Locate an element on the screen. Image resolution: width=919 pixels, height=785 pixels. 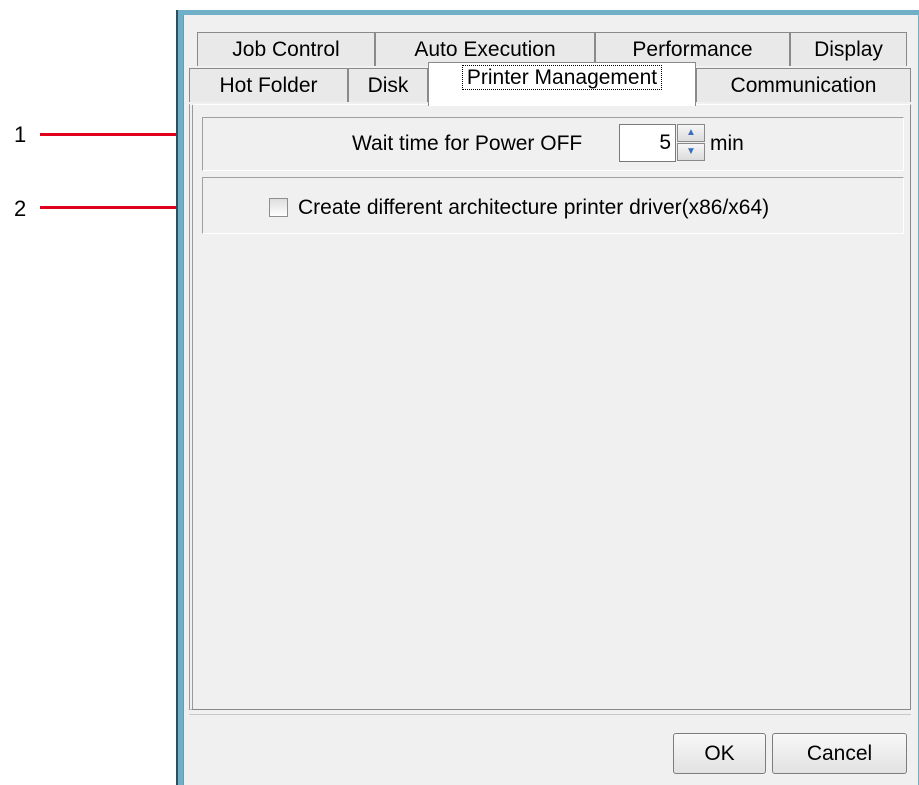
tab-hot-folder: Hot Folder is located at coordinates (268, 85).